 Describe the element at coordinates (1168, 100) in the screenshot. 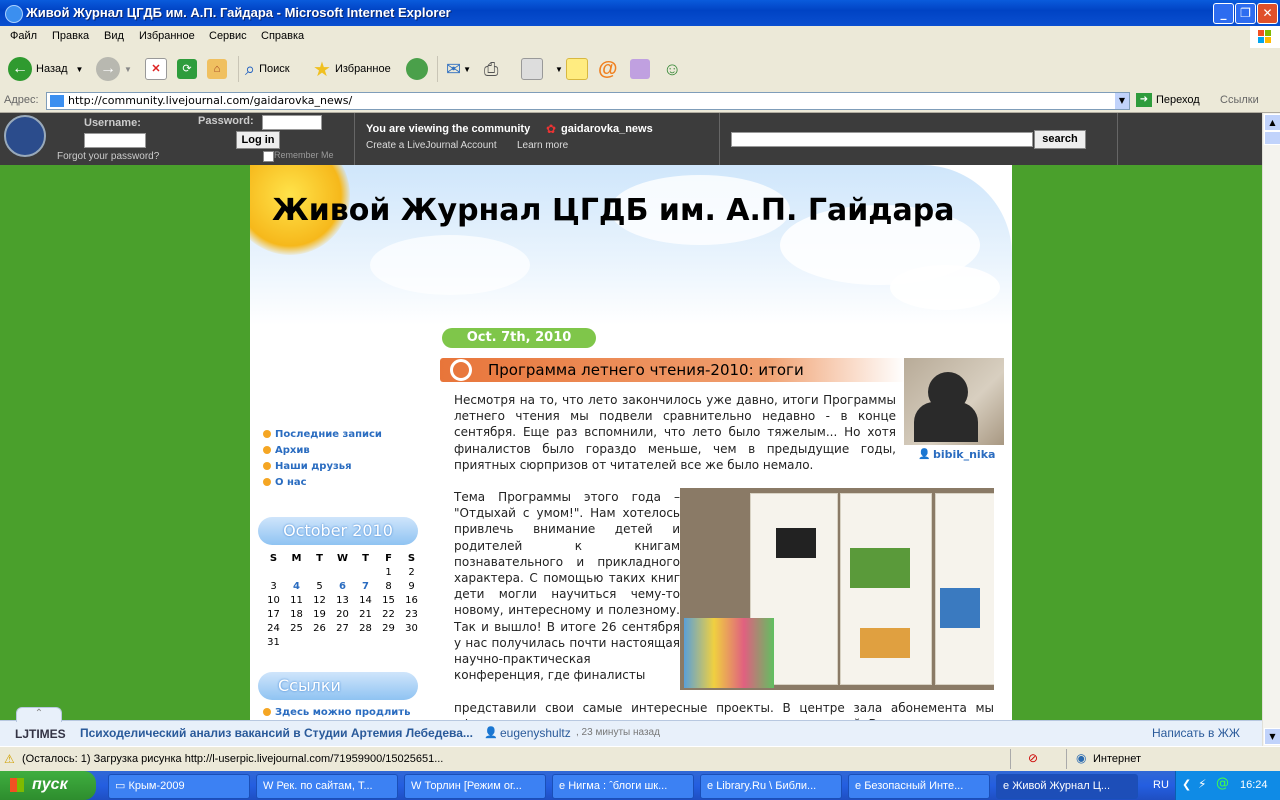

I see `go-button: ➜ Переход` at that location.